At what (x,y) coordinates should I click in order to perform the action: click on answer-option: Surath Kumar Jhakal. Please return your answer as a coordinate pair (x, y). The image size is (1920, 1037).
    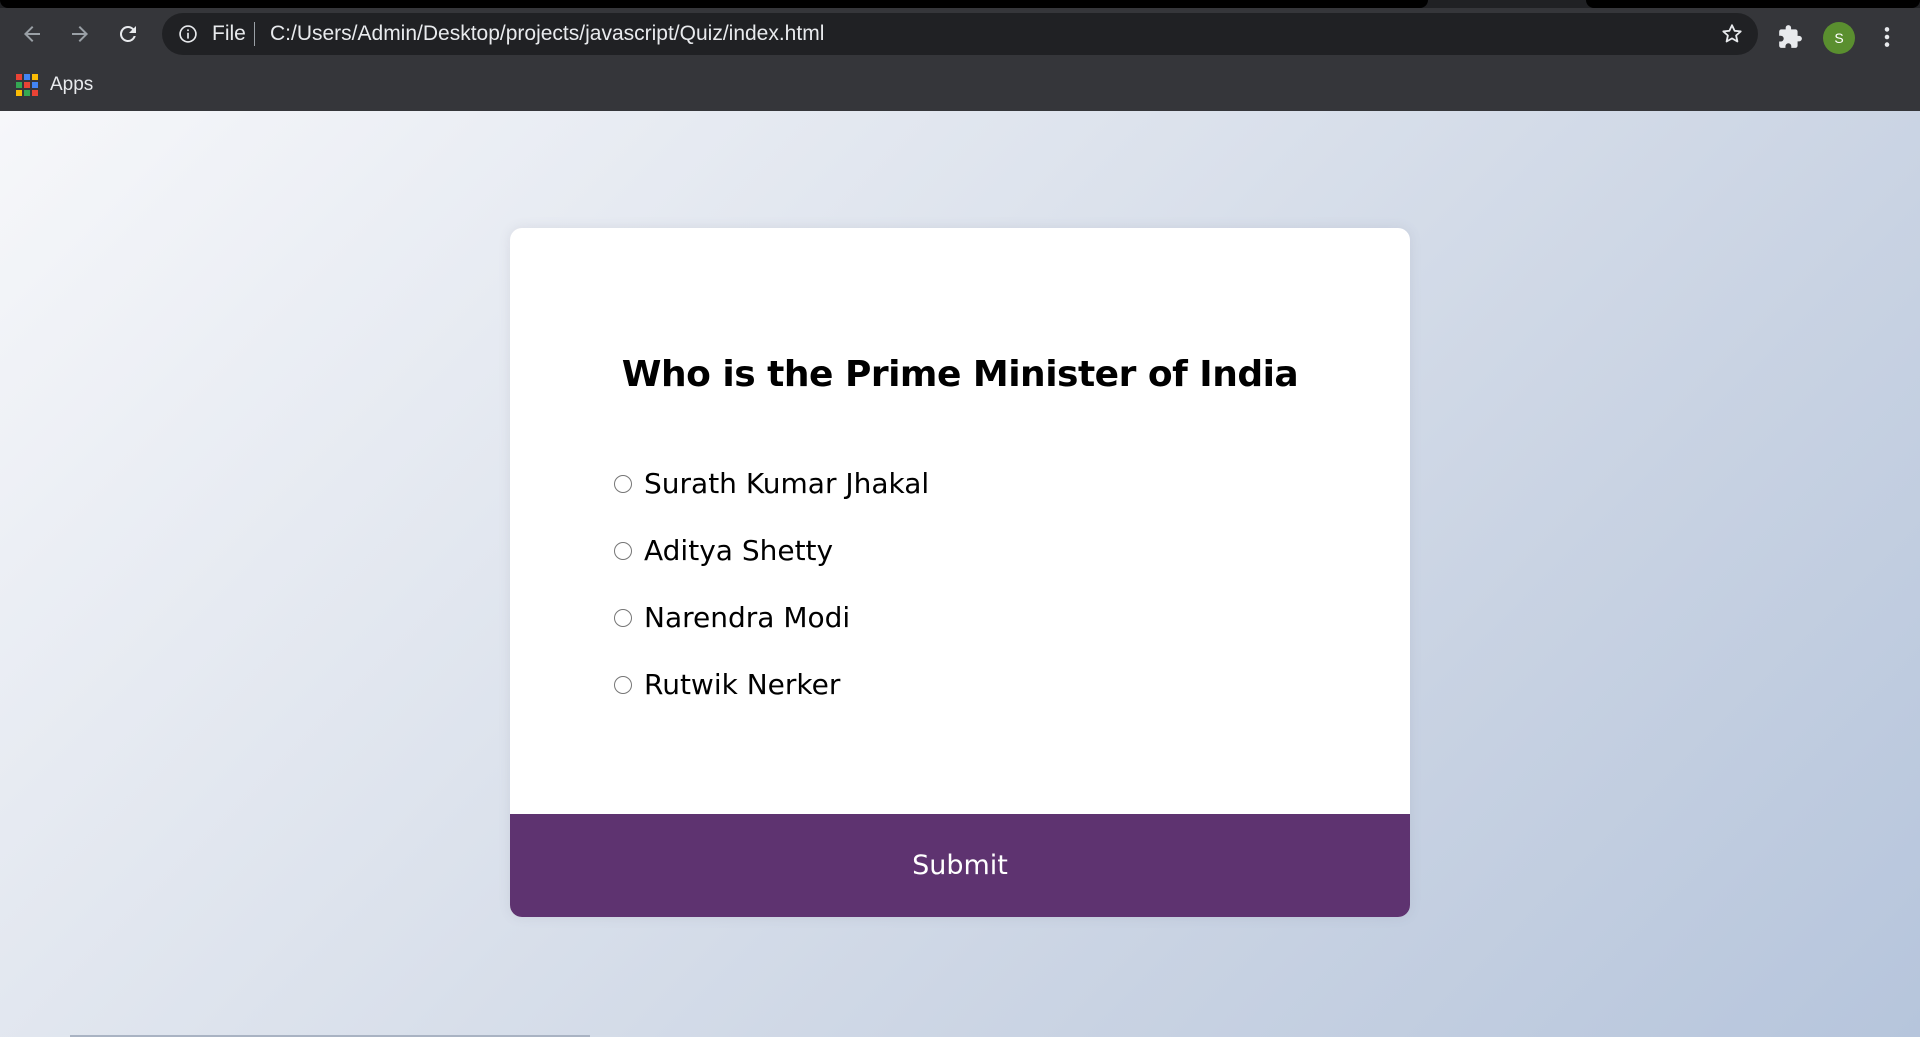
    Looking at the image, I should click on (771, 483).